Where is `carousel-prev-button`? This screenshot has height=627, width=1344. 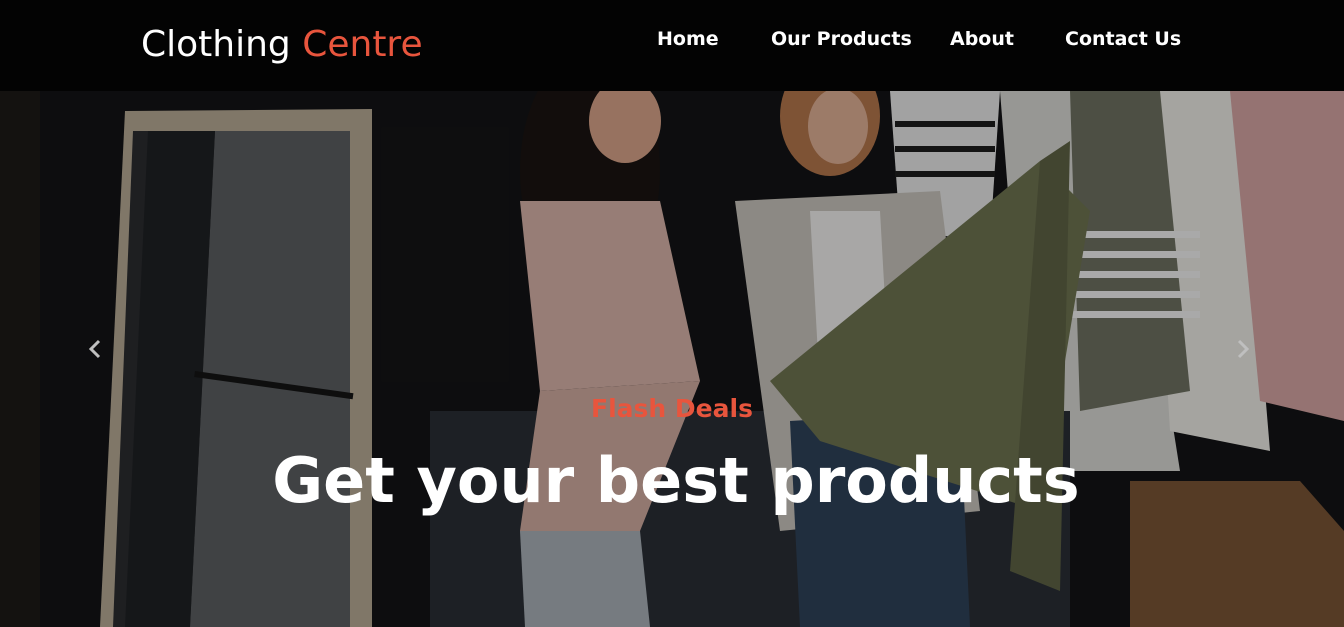
carousel-prev-button is located at coordinates (102, 354).